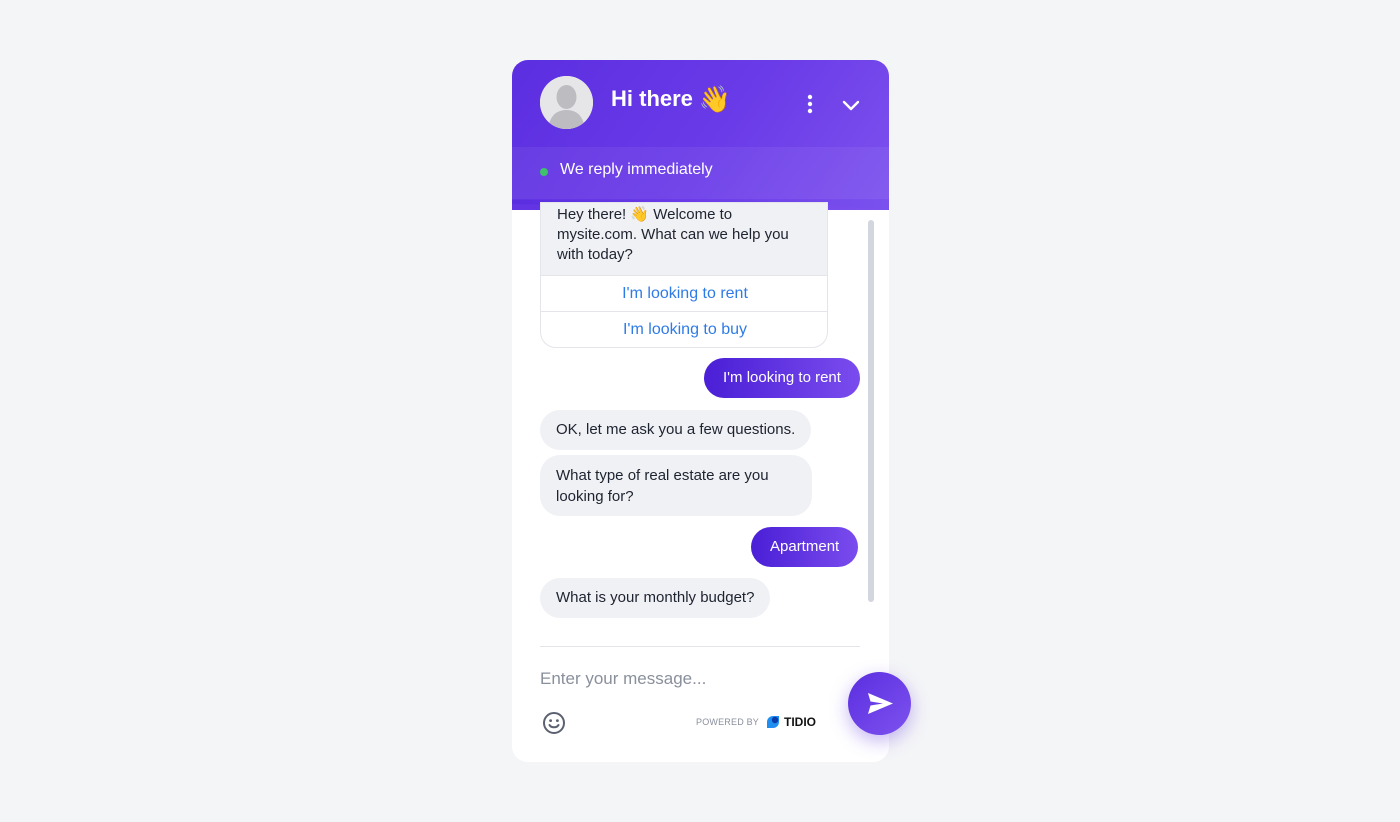 This screenshot has height=822, width=1400. Describe the element at coordinates (652, 98) in the screenshot. I see `chat-title-text: Hi there` at that location.